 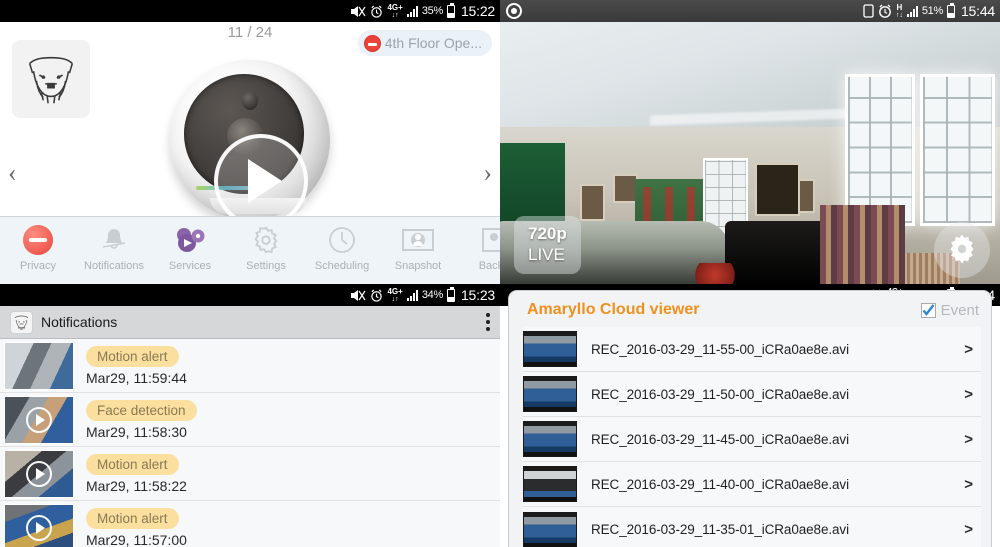 I want to click on notification-text: Motion alert Mar29, 11:57:00, so click(x=136, y=527).